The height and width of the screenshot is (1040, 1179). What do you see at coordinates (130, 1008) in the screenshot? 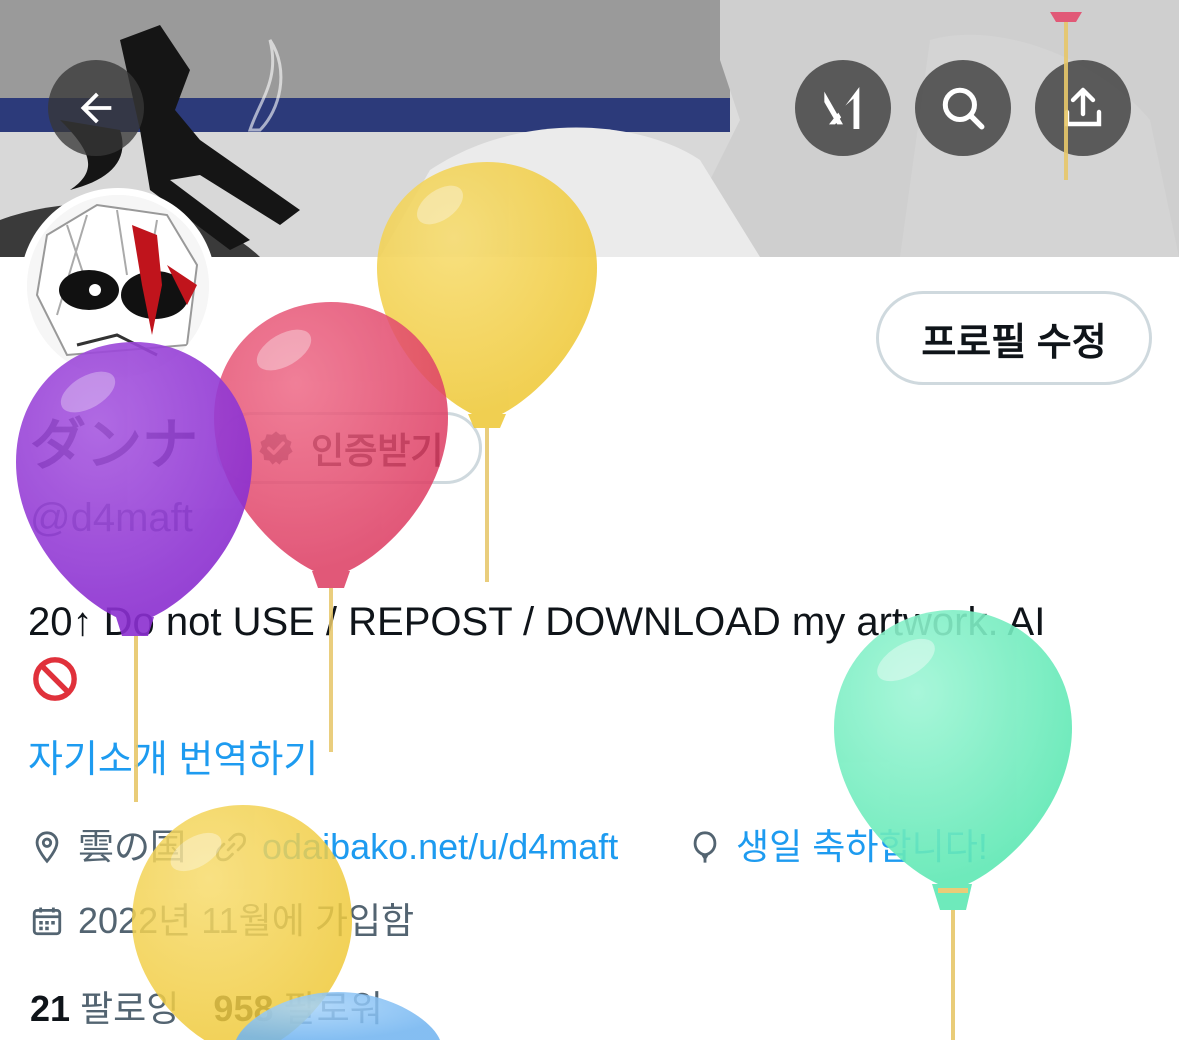
I see `following-label: 팔로잉` at bounding box center [130, 1008].